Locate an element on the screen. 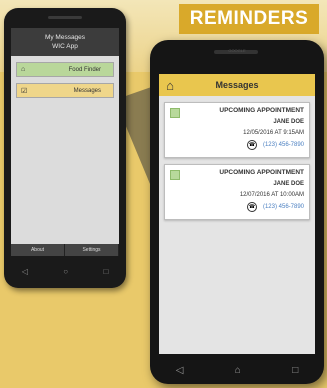 The height and width of the screenshot is (388, 327). phone-brand: GOOGLE is located at coordinates (237, 50).